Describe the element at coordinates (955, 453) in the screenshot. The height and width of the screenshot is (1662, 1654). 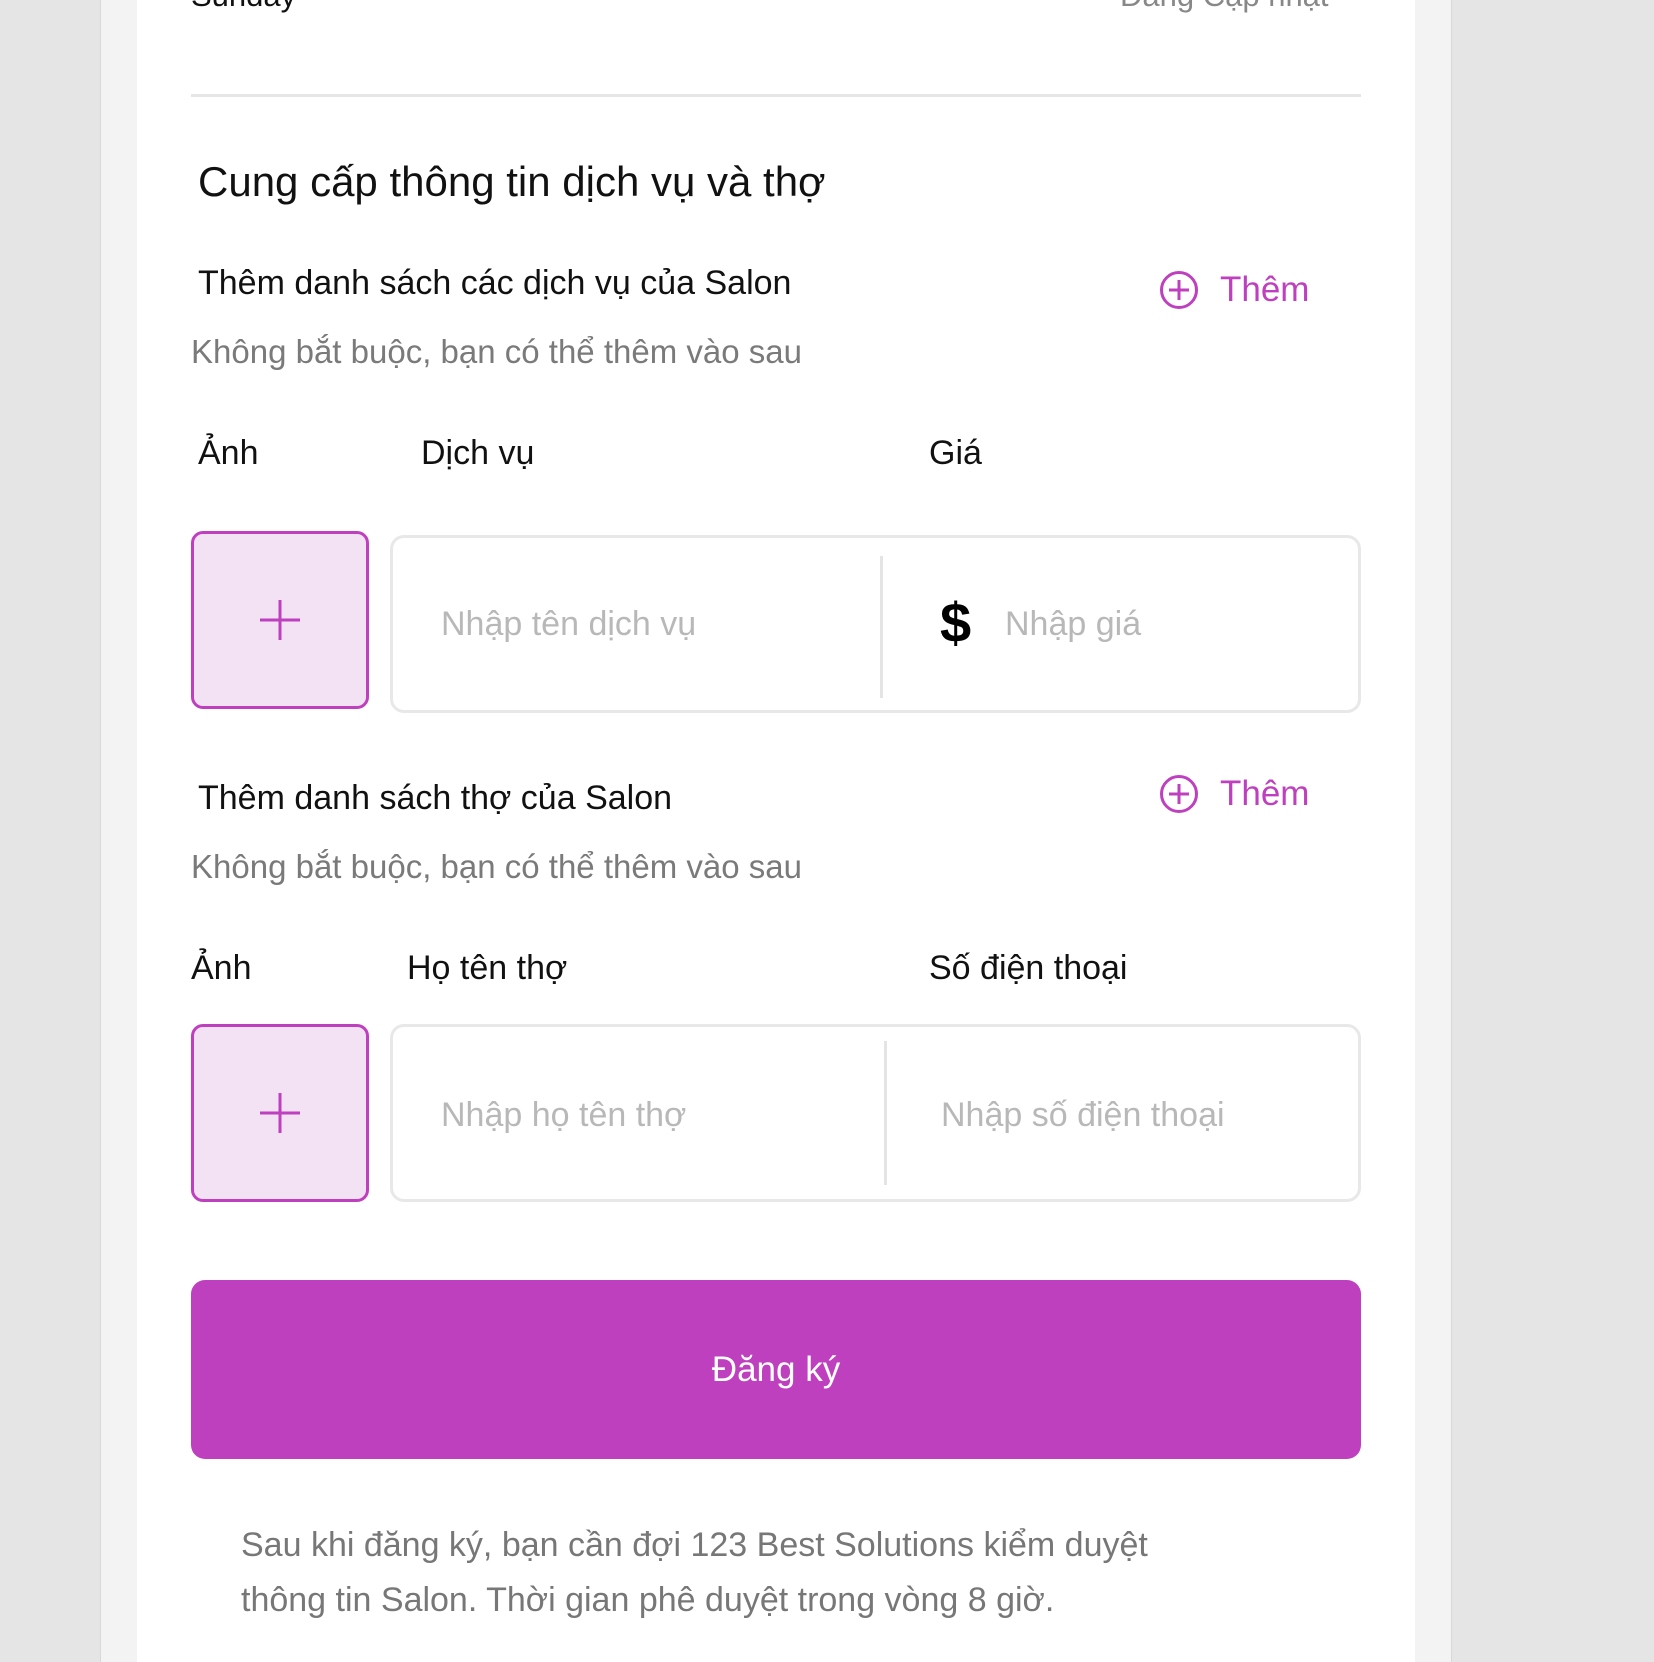
I see `services-col-price: Giá` at that location.